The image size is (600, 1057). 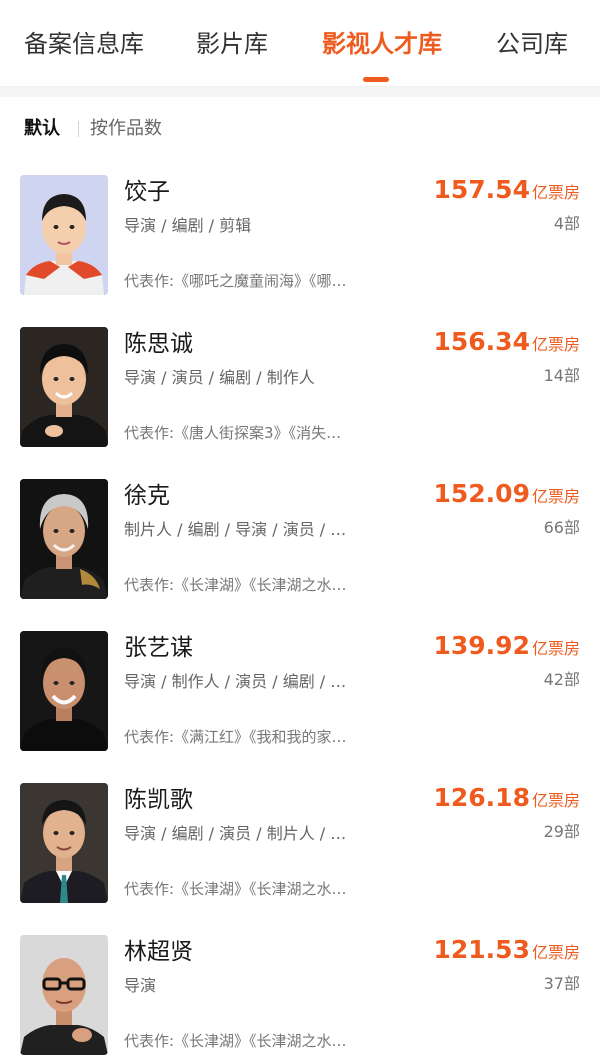 What do you see at coordinates (561, 679) in the screenshot?
I see `works-count: 42部` at bounding box center [561, 679].